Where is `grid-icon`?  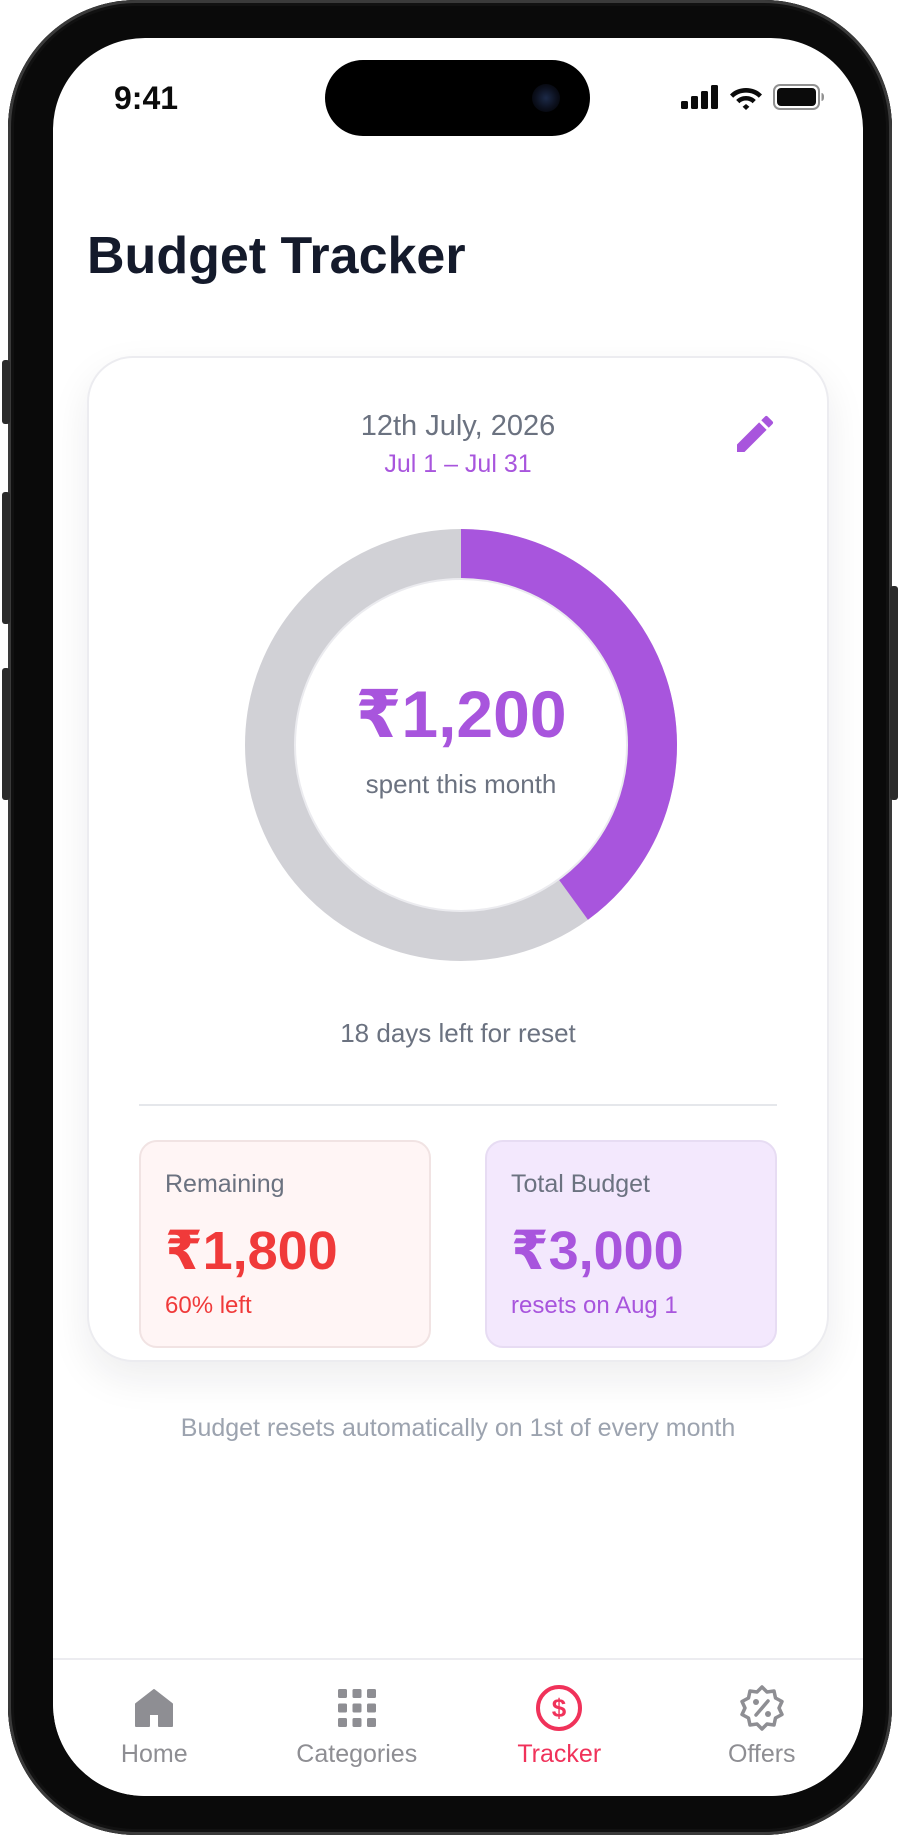 grid-icon is located at coordinates (356, 1708).